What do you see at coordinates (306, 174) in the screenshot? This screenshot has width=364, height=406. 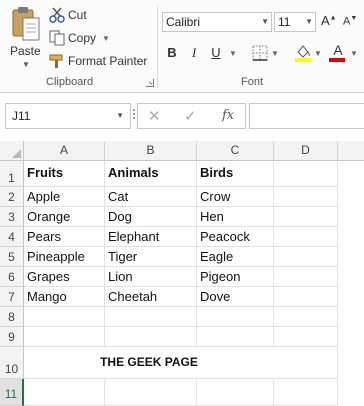 I see `cell-d1` at bounding box center [306, 174].